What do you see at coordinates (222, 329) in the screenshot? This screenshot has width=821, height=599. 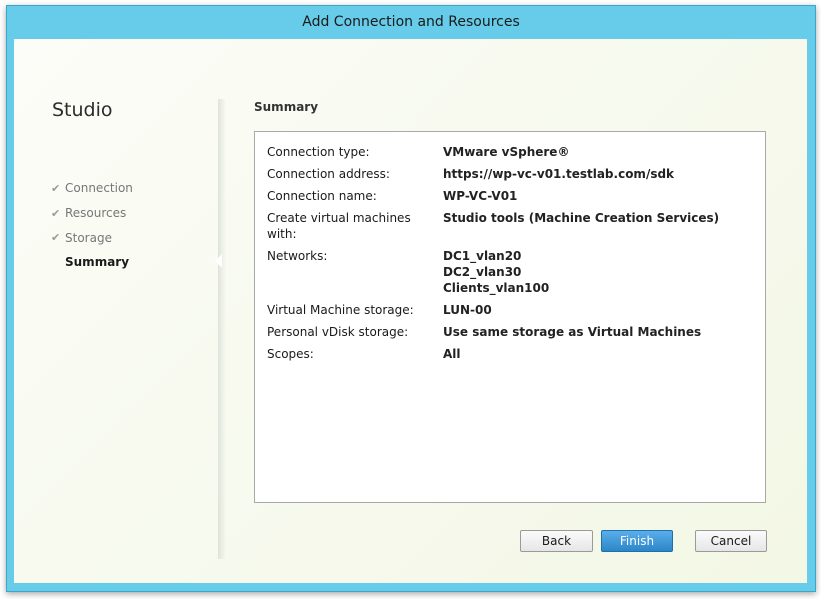 I see `sidebar-divider` at bounding box center [222, 329].